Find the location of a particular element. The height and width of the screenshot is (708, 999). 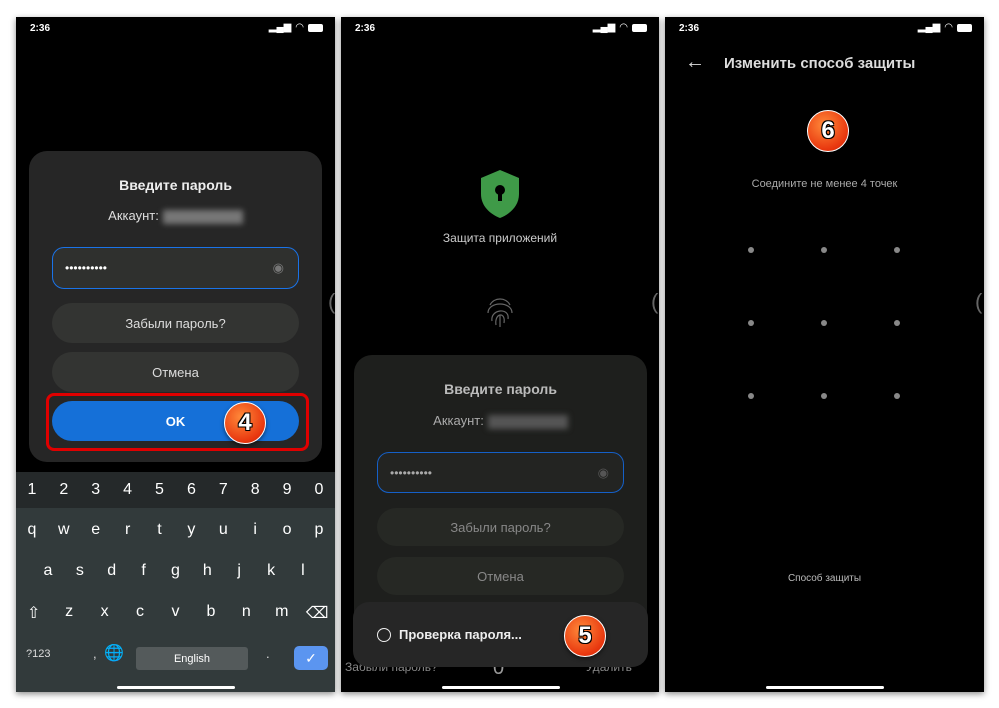

key: 9 is located at coordinates (287, 490).